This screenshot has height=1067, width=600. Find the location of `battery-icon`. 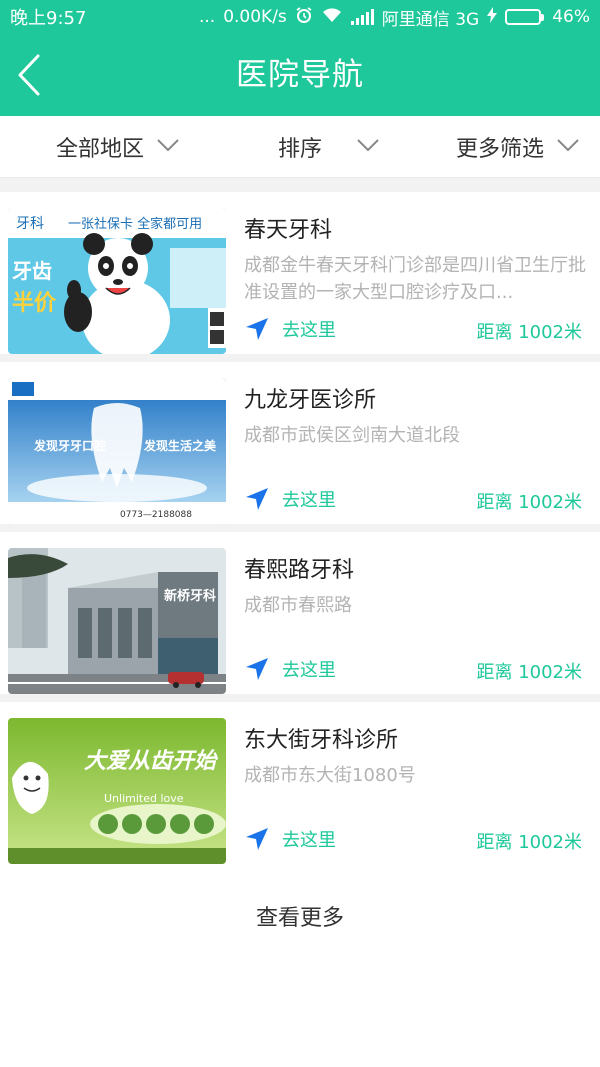

battery-icon is located at coordinates (525, 17).